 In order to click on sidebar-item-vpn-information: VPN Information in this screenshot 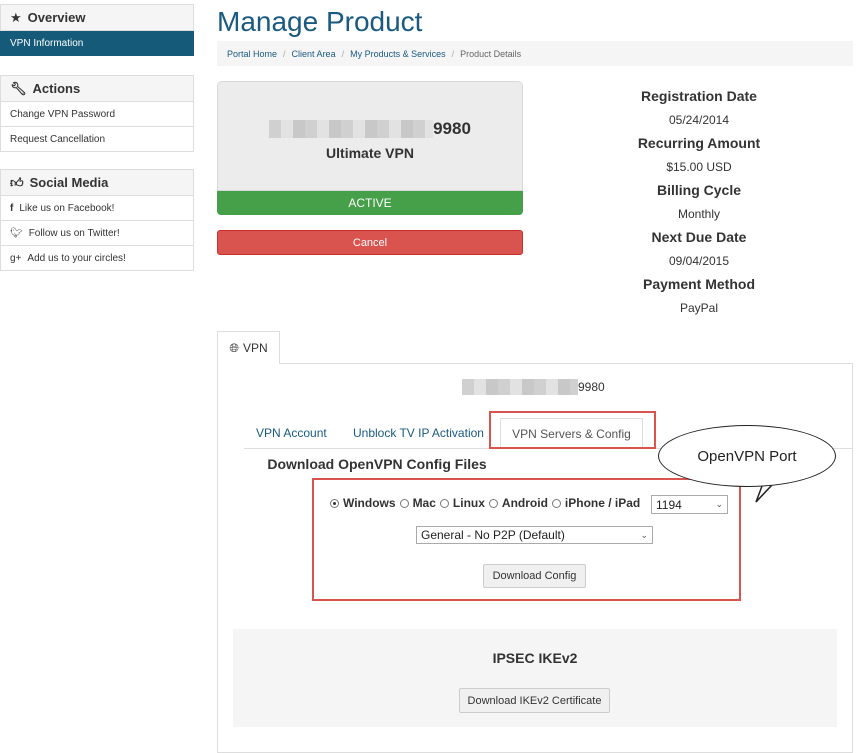, I will do `click(97, 43)`.